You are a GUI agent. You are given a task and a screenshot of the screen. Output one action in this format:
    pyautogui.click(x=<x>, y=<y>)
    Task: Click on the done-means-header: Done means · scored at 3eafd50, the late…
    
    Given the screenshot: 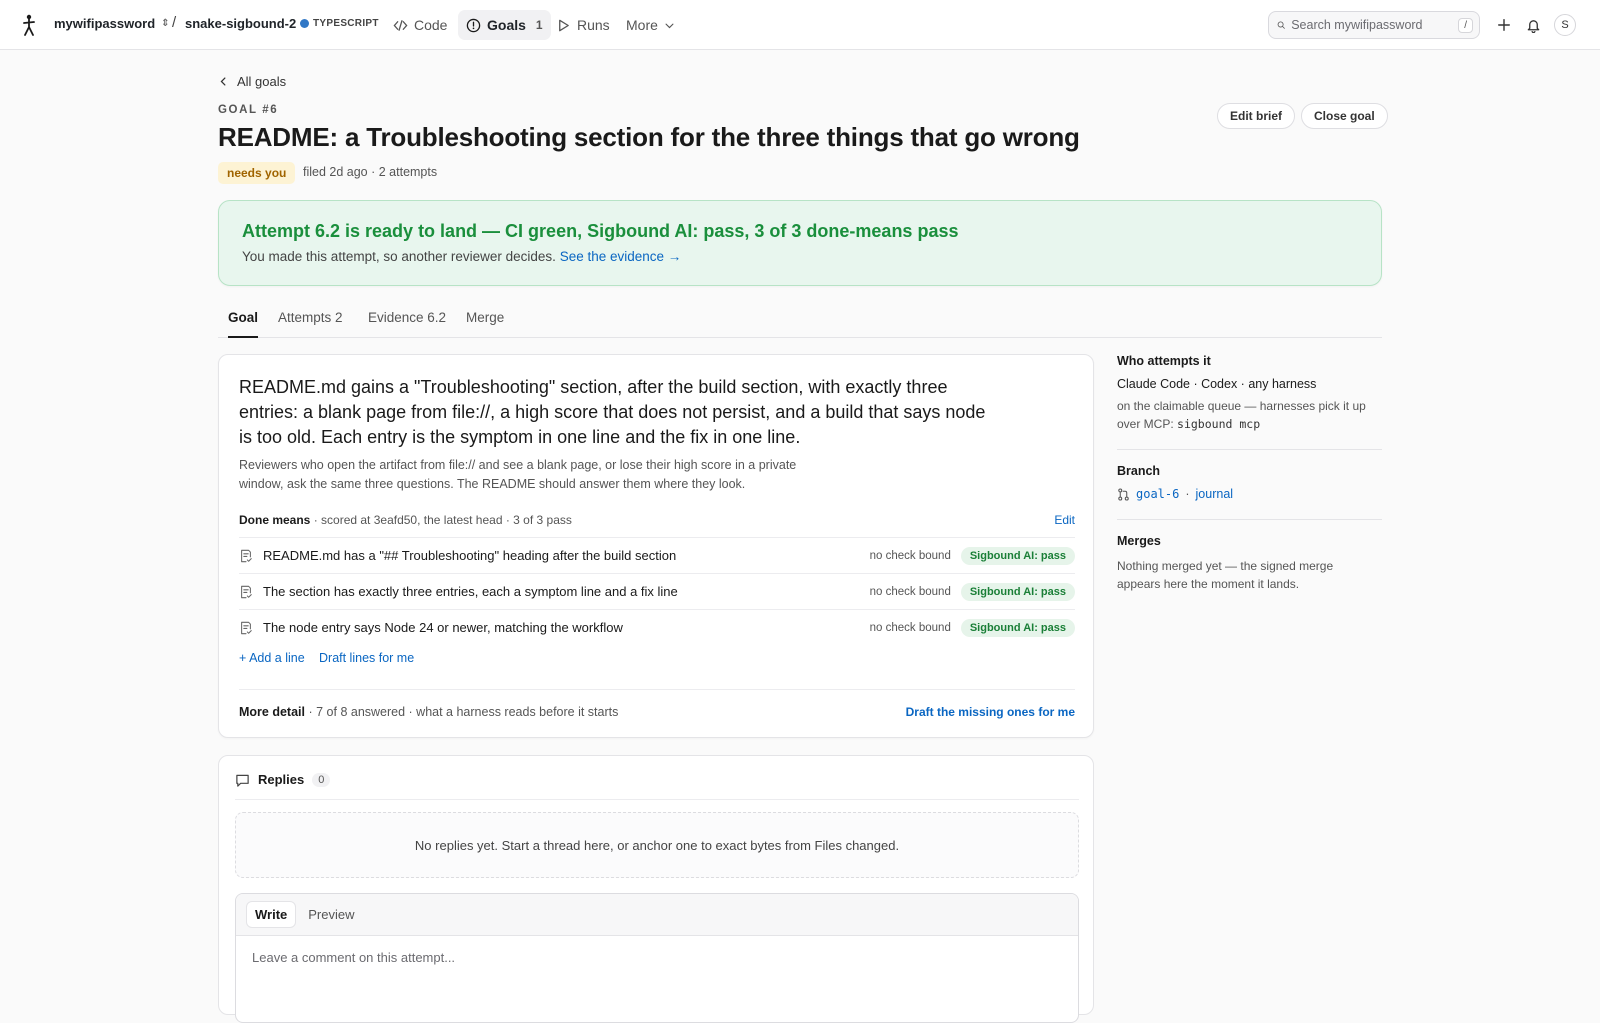 What is the action you would take?
    pyautogui.click(x=657, y=520)
    